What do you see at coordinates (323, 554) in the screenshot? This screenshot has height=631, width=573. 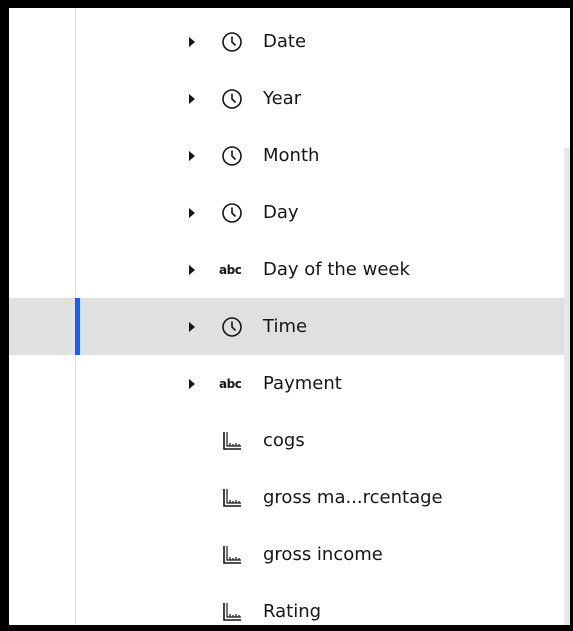 I see `tree-item-label: gross income` at bounding box center [323, 554].